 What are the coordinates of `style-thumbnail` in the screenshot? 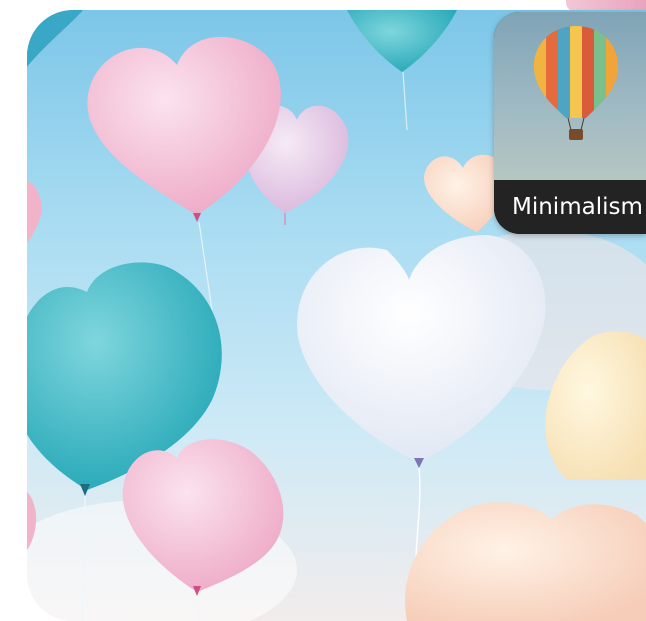 It's located at (570, 96).